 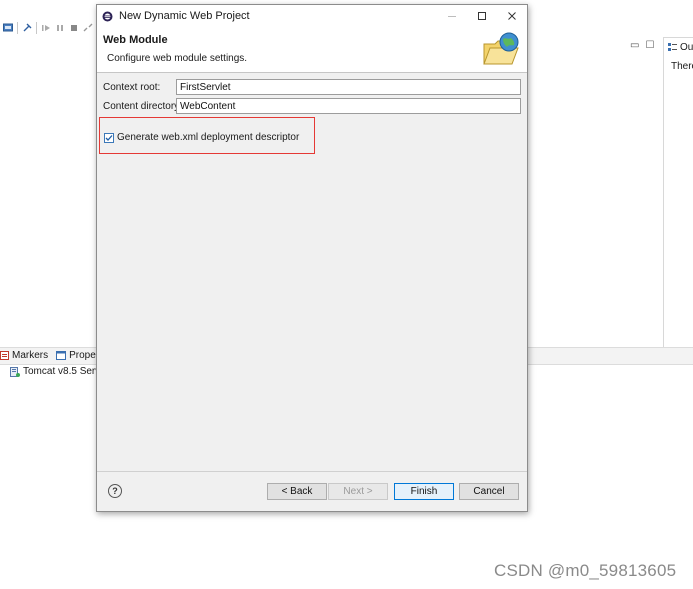 I want to click on close-button, so click(x=512, y=16).